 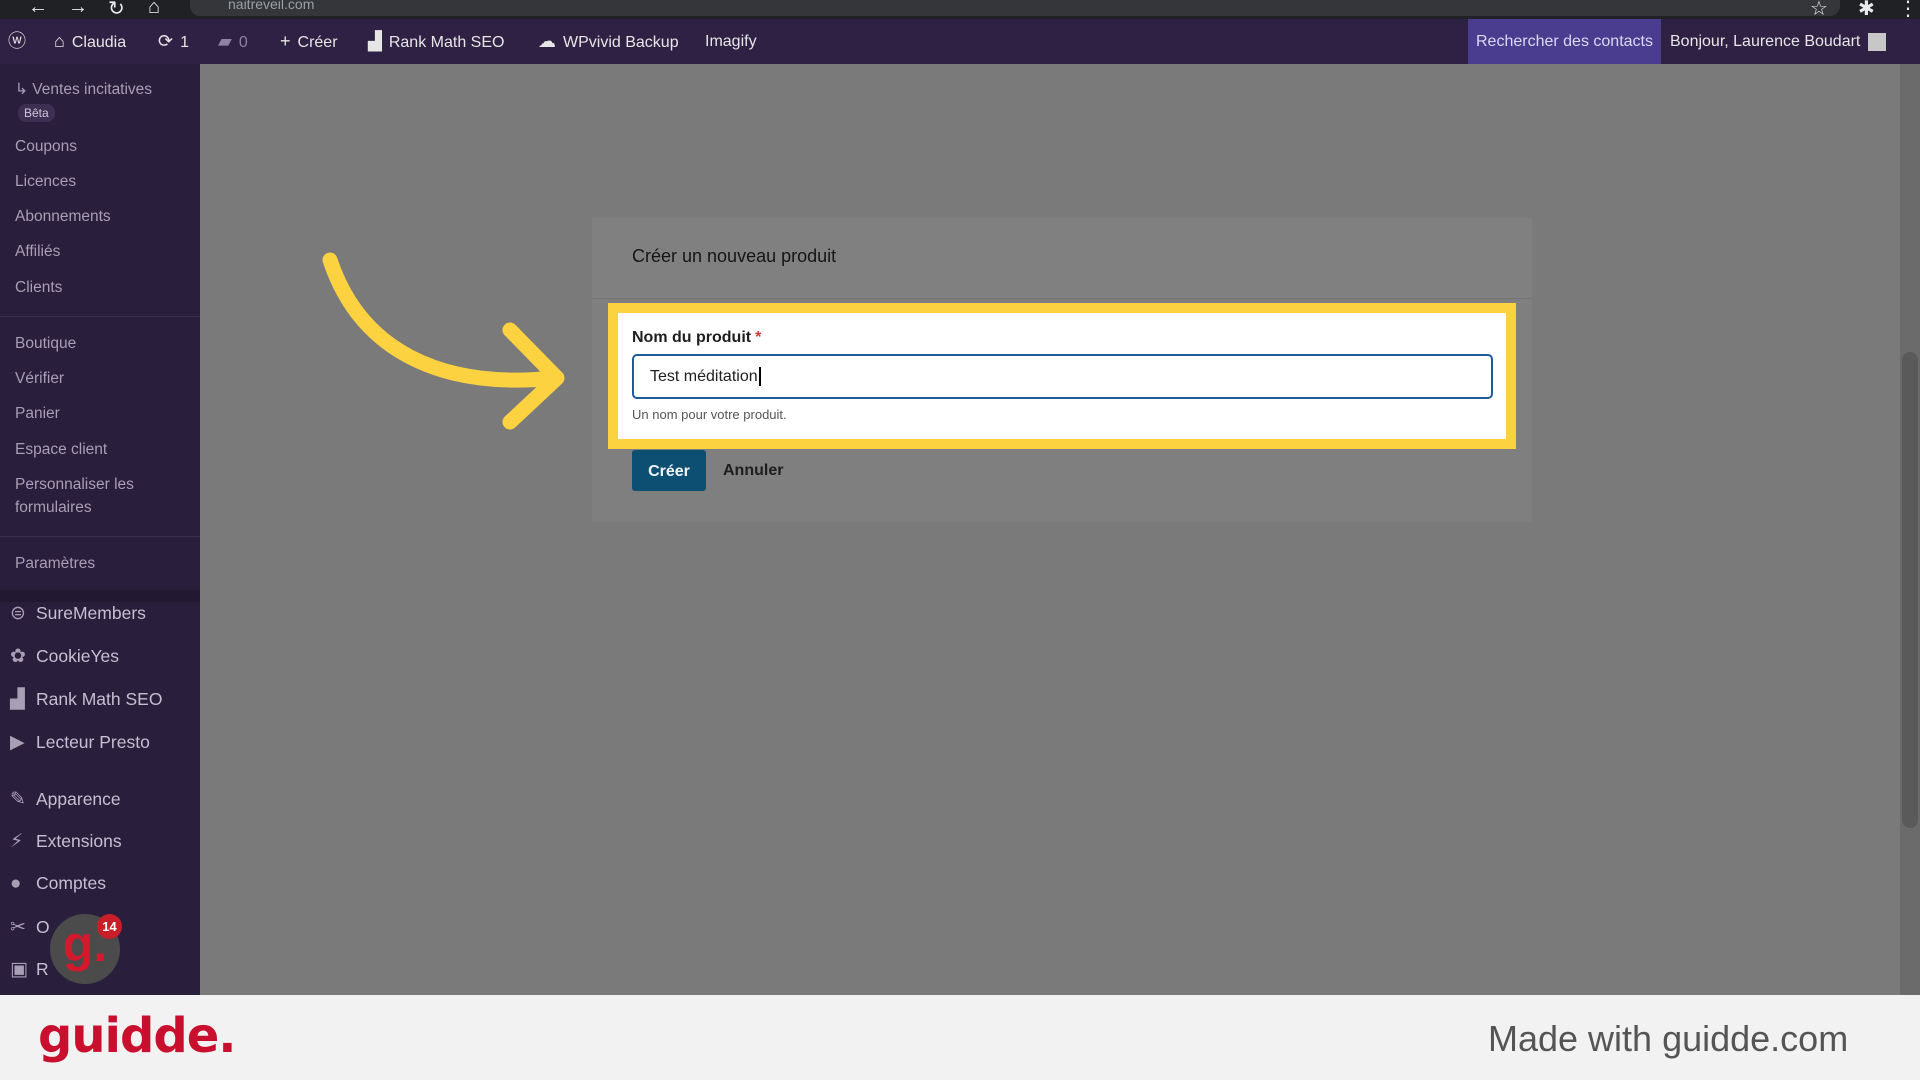 I want to click on wrench-icon: ✂, so click(x=18, y=927).